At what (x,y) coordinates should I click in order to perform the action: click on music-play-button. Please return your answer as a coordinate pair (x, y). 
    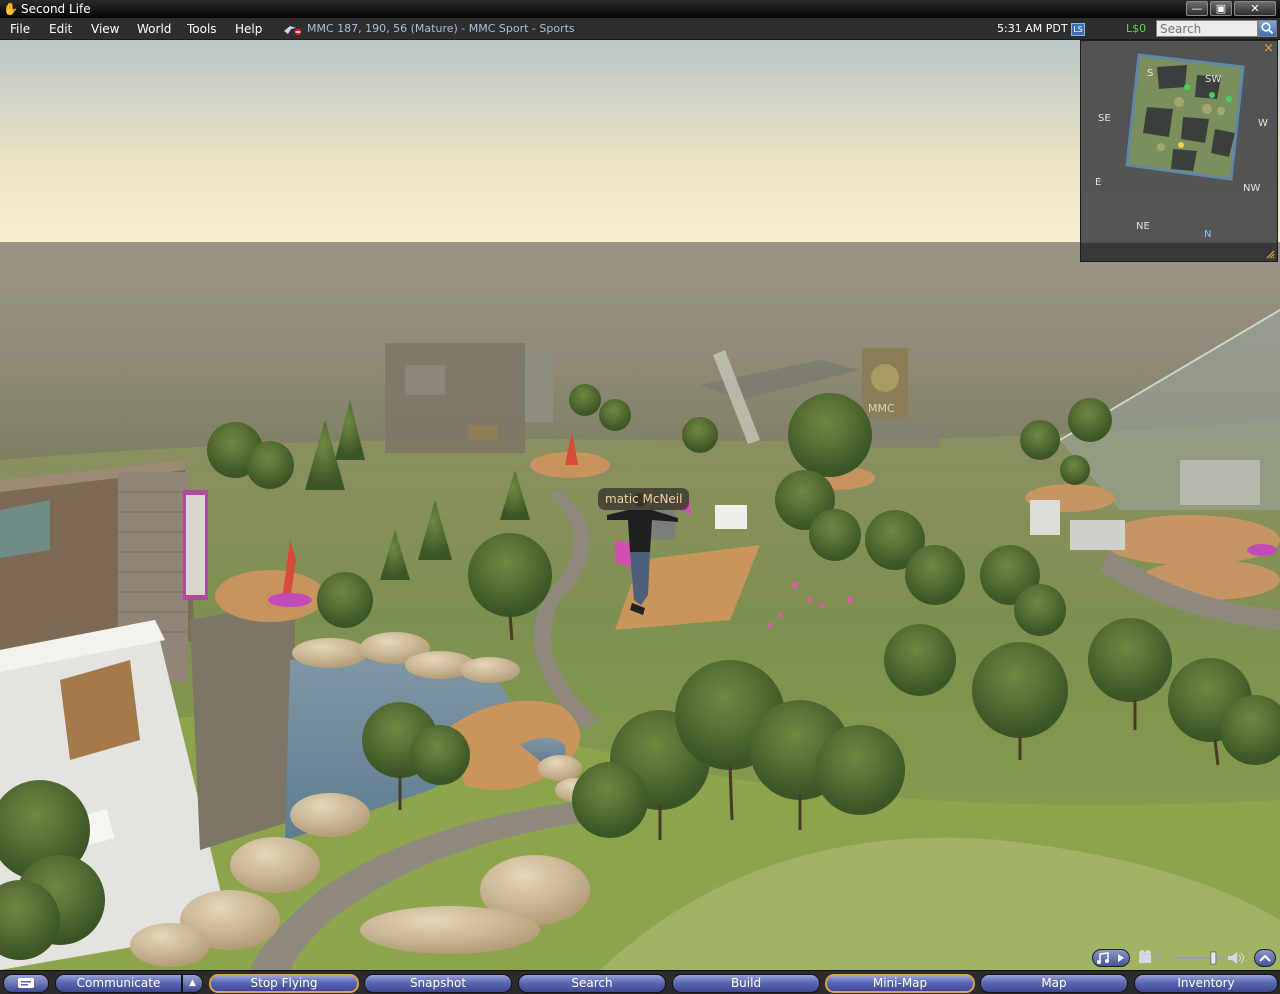
    Looking at the image, I should click on (1111, 958).